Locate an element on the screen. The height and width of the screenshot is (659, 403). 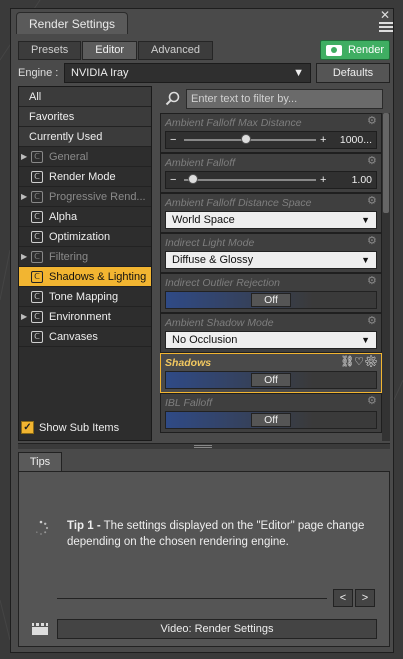
video-render-settings-button: Video: Render Settings is located at coordinates (217, 629).